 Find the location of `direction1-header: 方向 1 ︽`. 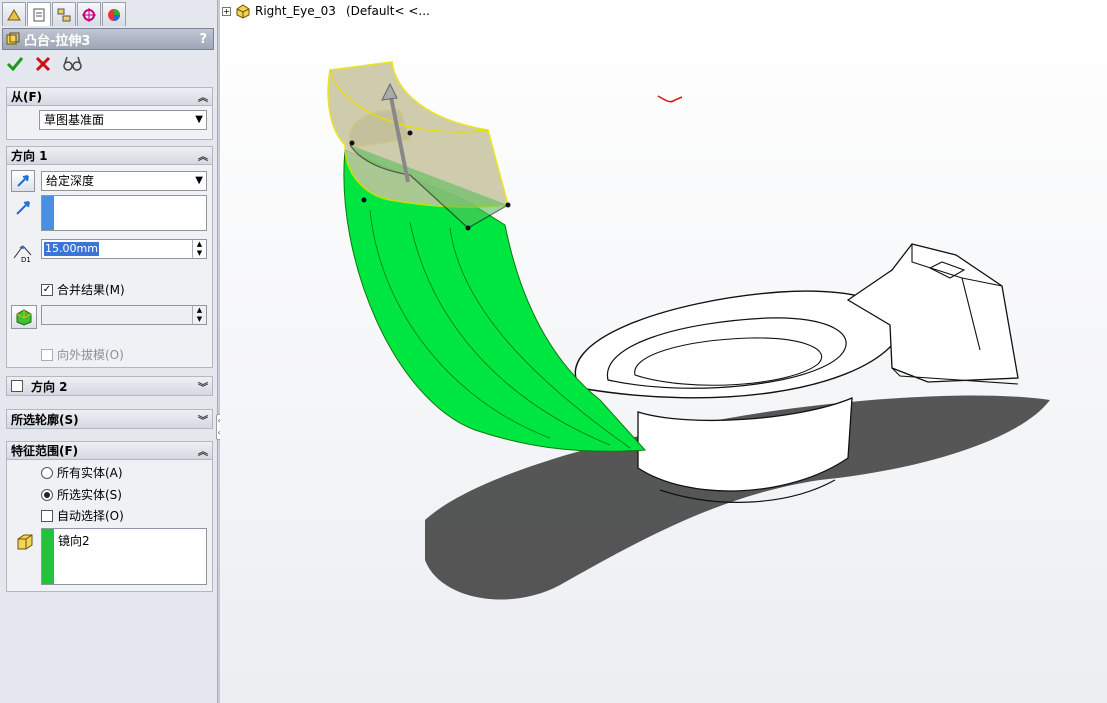

direction1-header: 方向 1 ︽ is located at coordinates (109, 156).